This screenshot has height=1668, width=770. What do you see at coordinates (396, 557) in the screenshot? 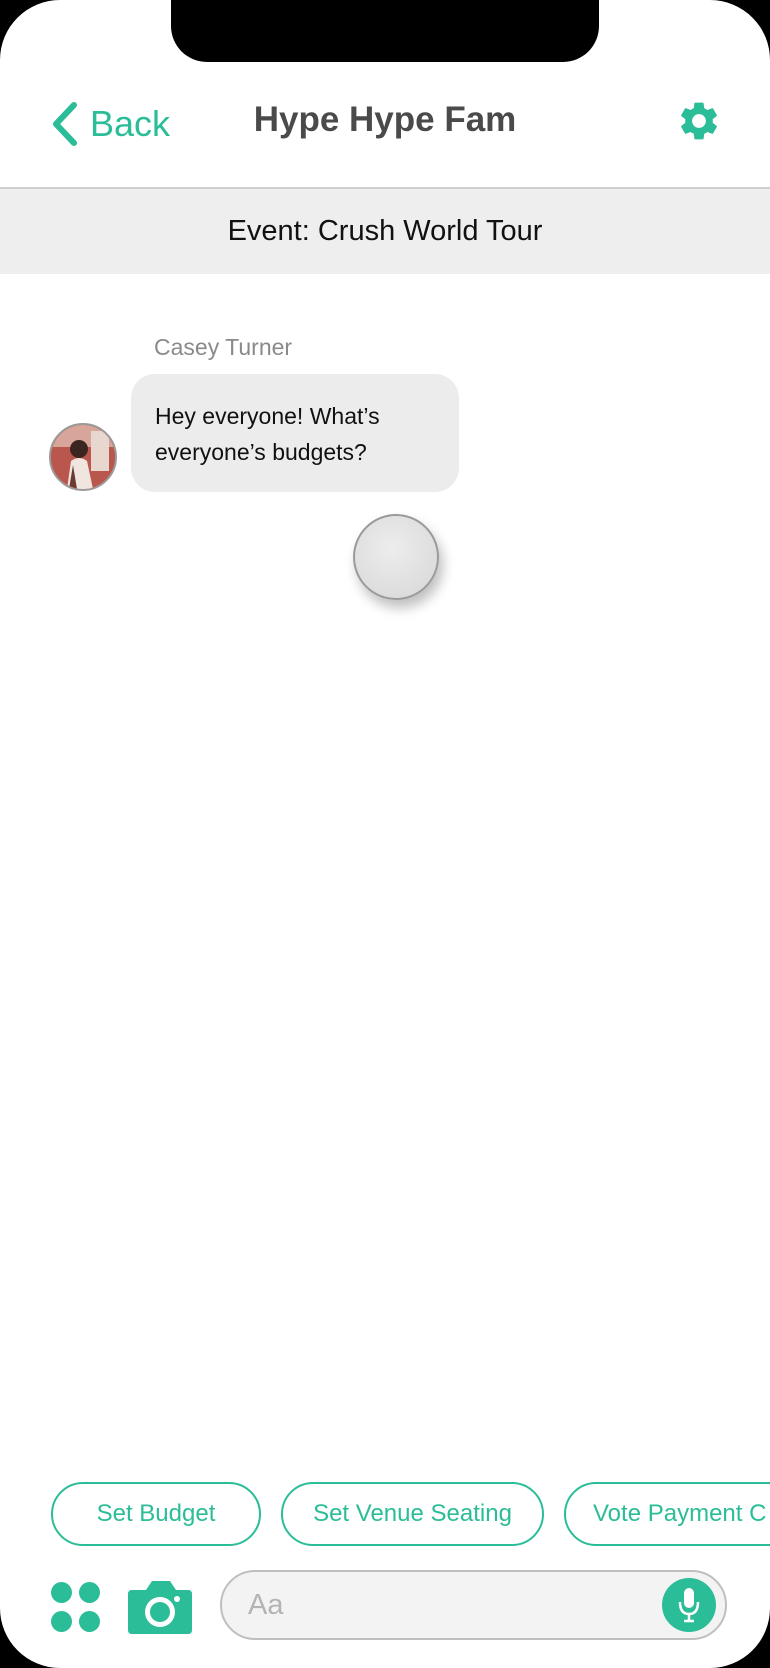
I see `touch-indicator` at bounding box center [396, 557].